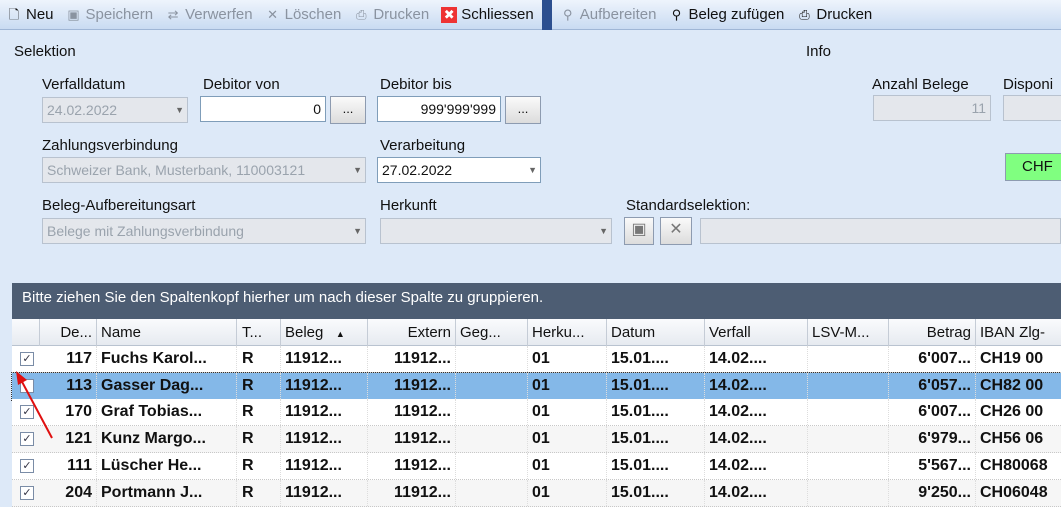 The height and width of the screenshot is (507, 1061). I want to click on toolbar-neu-button: 🗋 Neu, so click(30, 15).